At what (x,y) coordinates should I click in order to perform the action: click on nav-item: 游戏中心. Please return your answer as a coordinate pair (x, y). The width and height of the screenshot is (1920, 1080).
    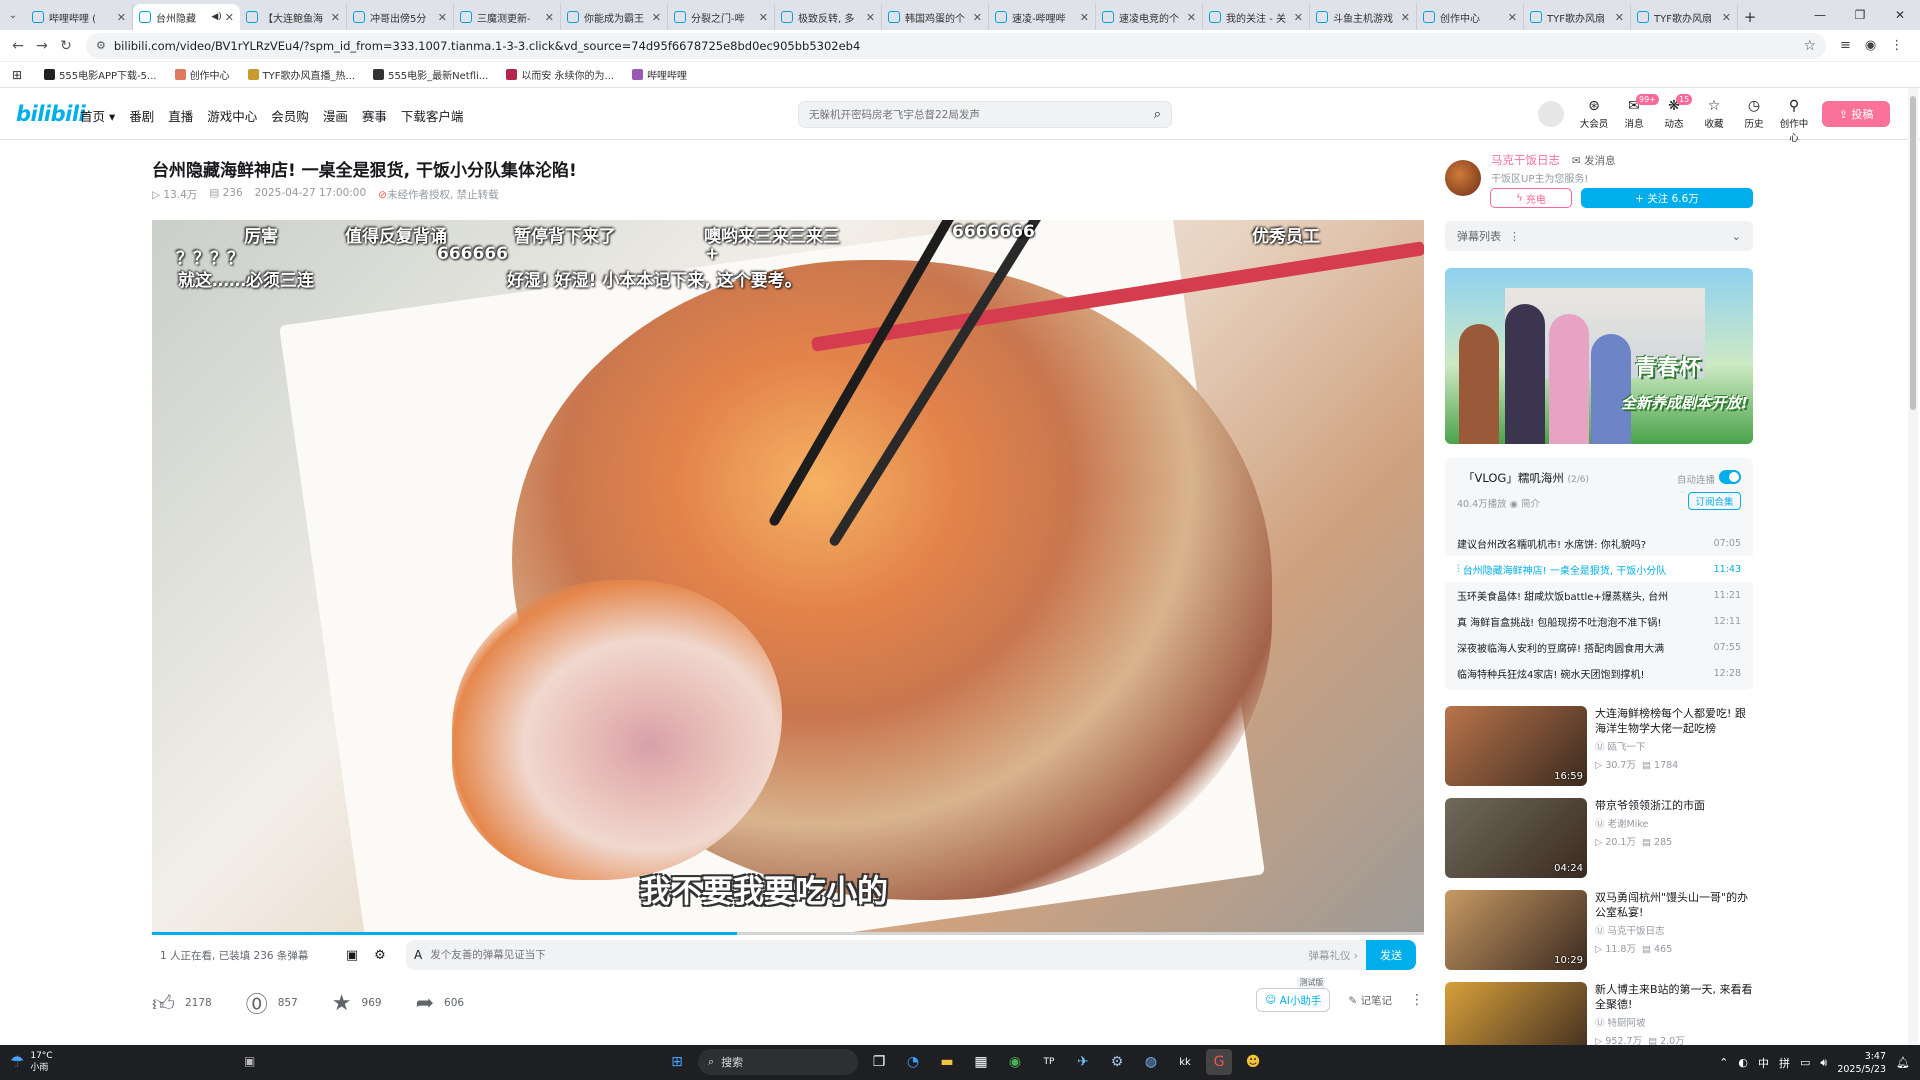
    Looking at the image, I should click on (232, 115).